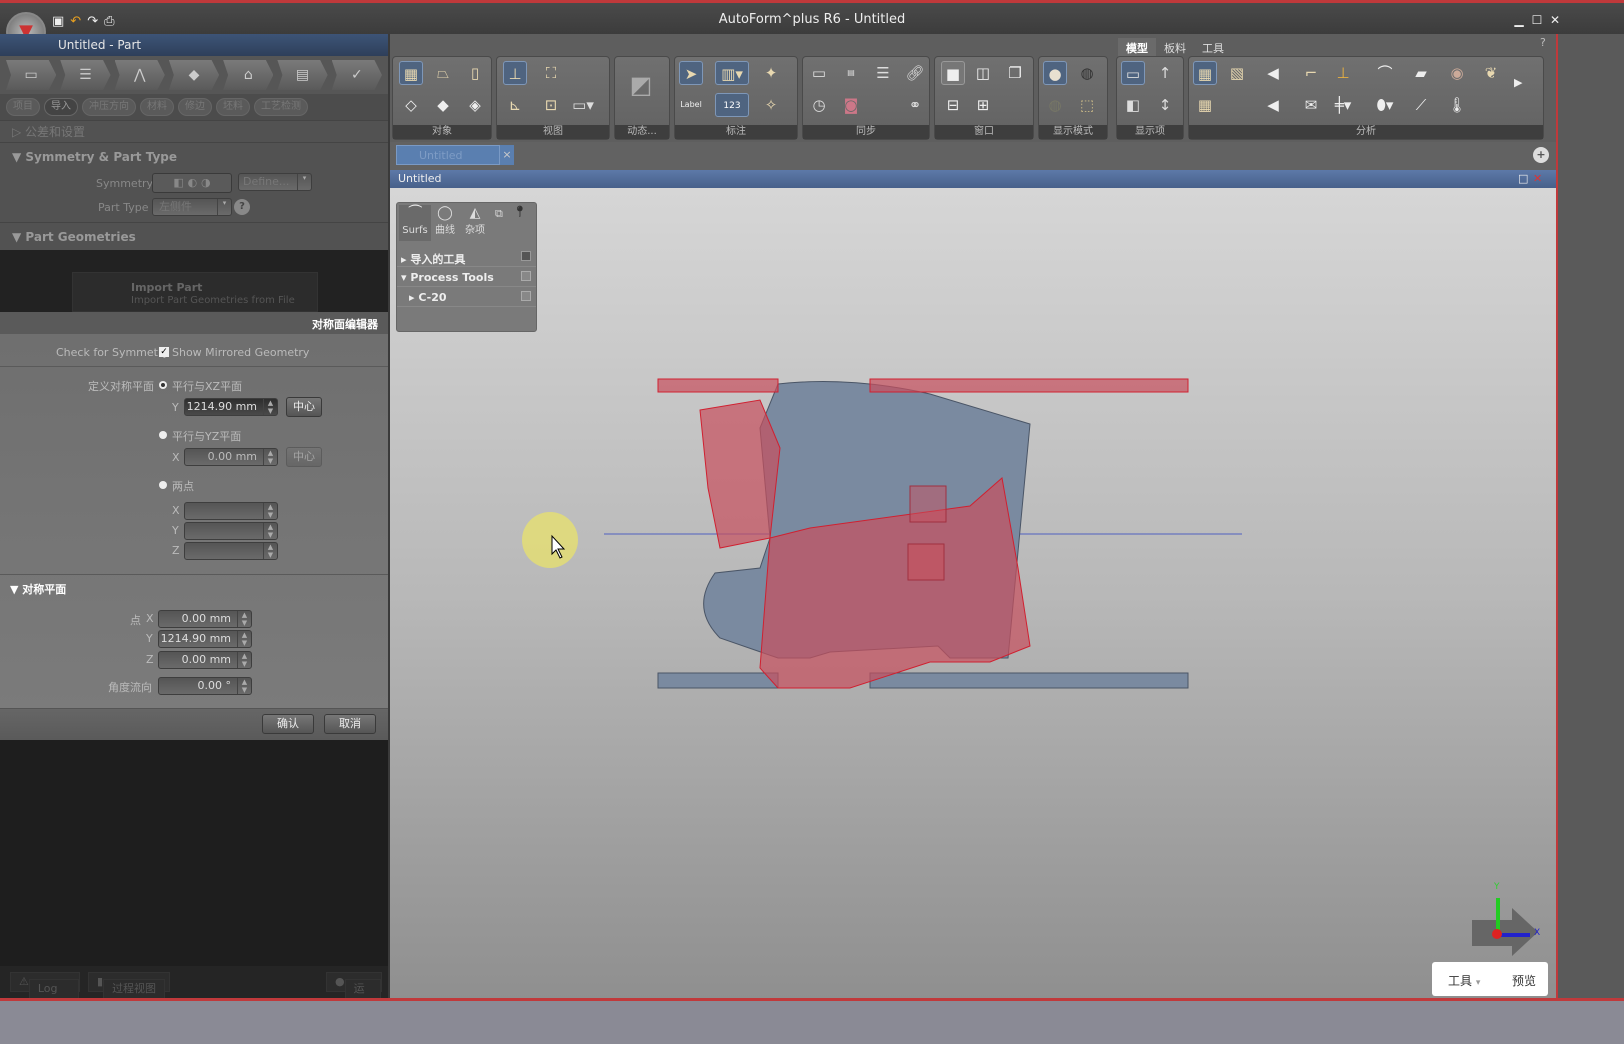  Describe the element at coordinates (1205, 105) in the screenshot. I see `analysis-patch-icon: ▦` at that location.